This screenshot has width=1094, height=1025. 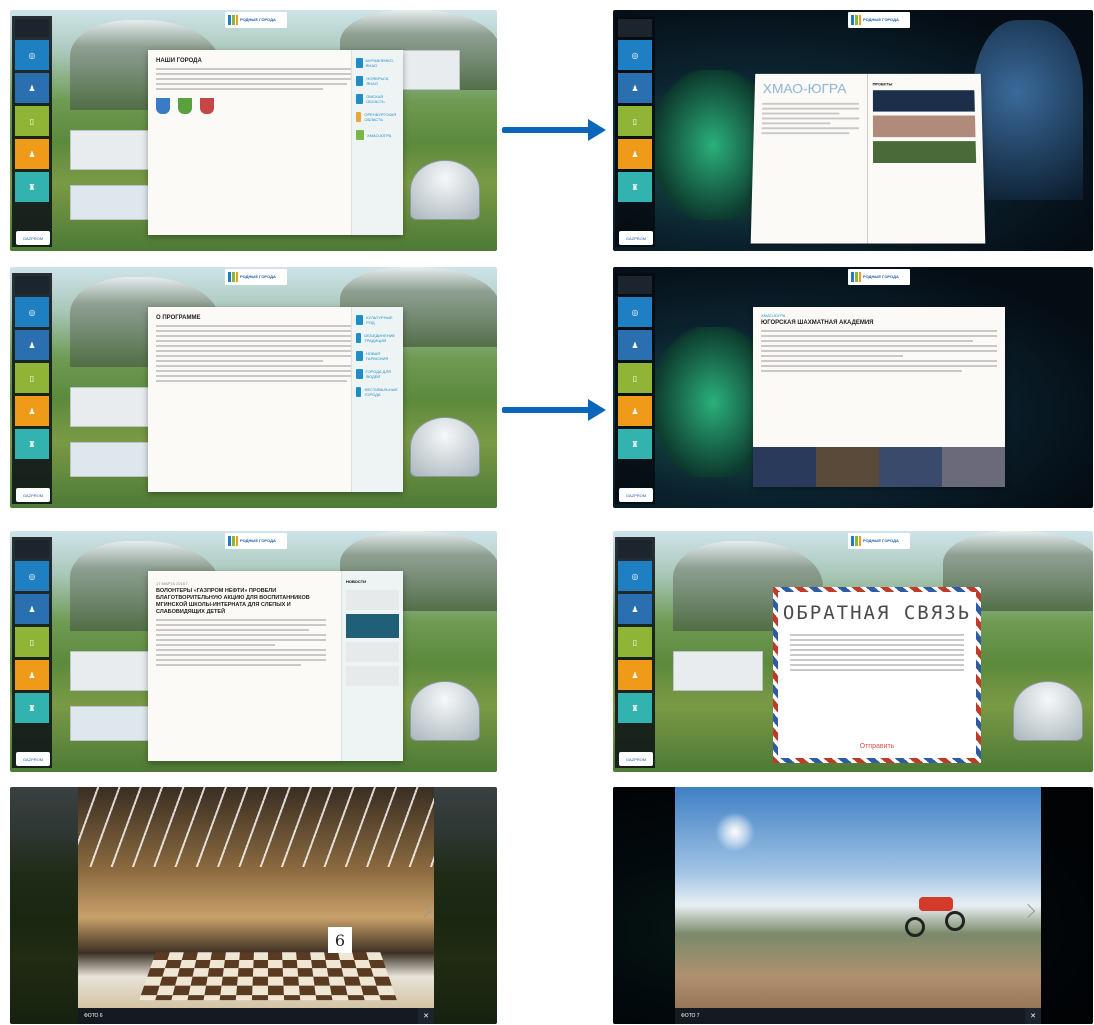 I want to click on screen-photo-chess: 6 ФОТО 6 ✕, so click(x=253, y=905).